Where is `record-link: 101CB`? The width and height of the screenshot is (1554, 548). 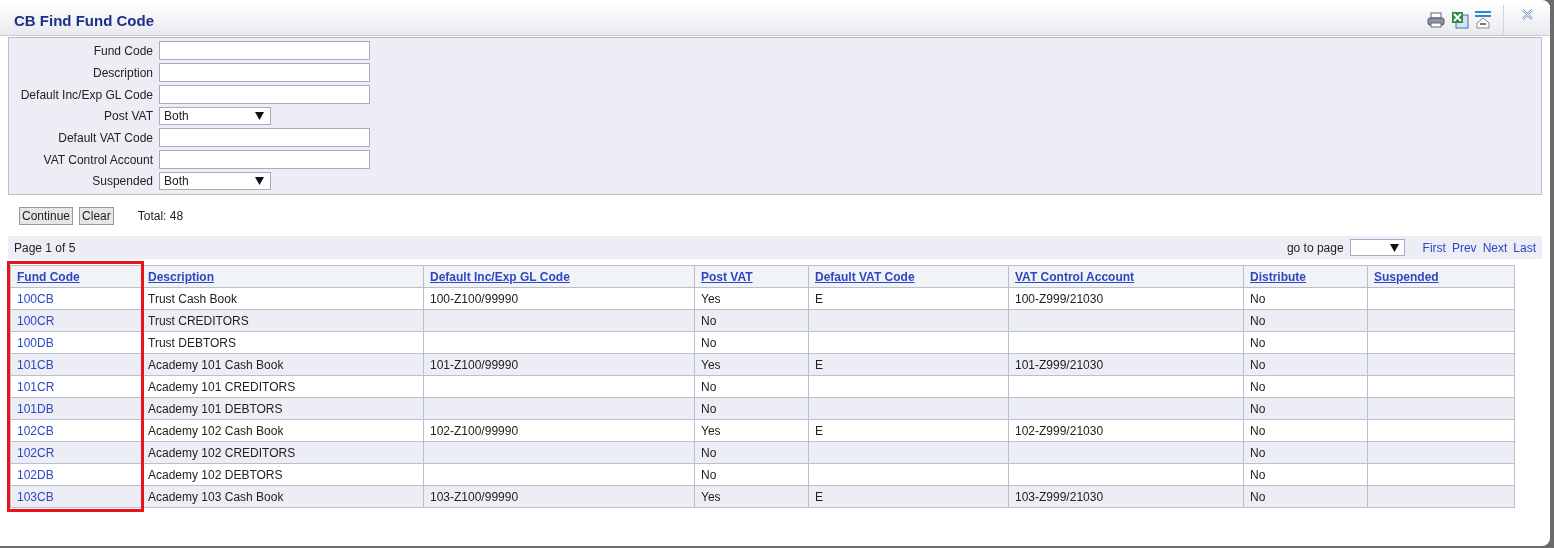
record-link: 101CB is located at coordinates (35, 364).